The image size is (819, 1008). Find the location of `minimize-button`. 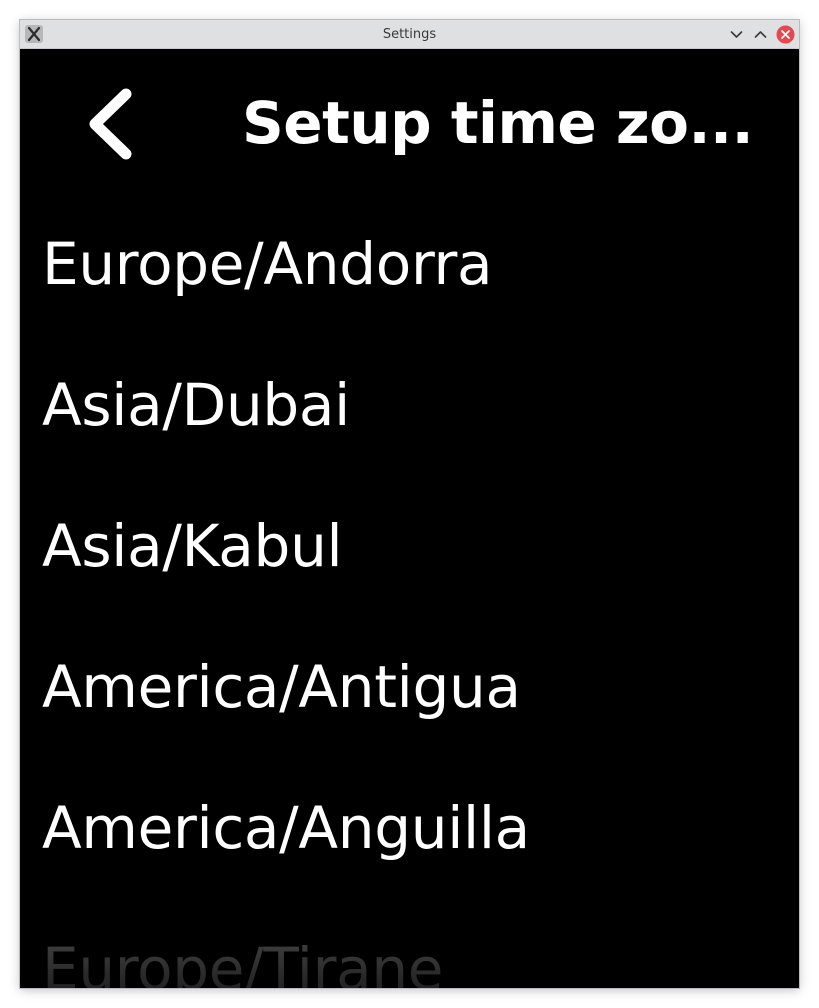

minimize-button is located at coordinates (736, 34).